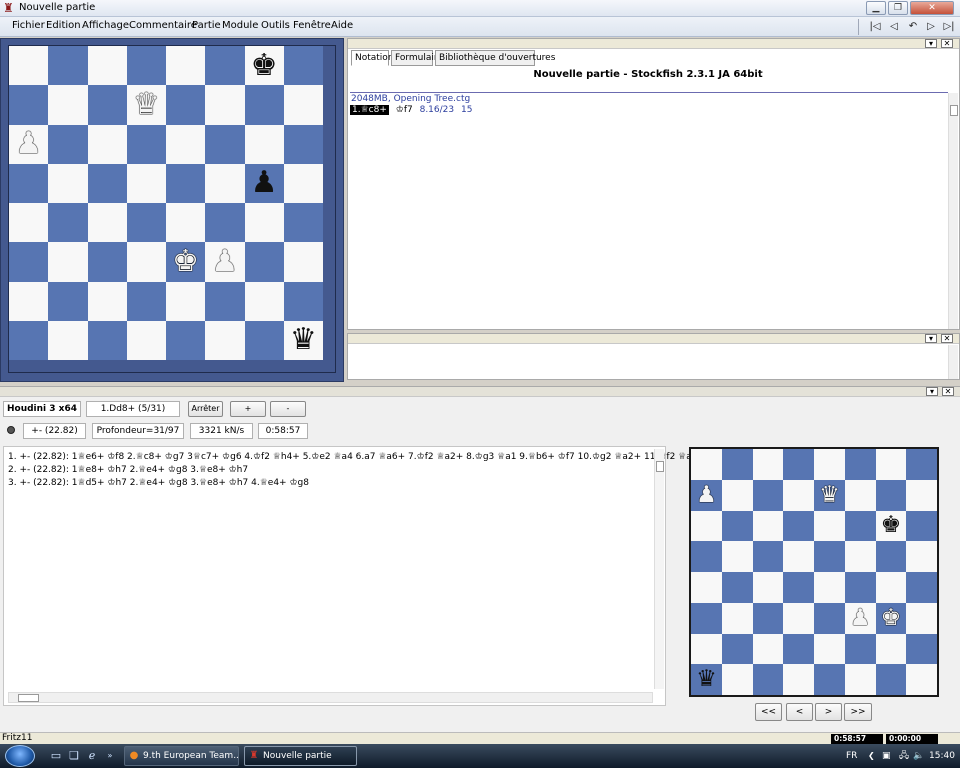 The width and height of the screenshot is (960, 768). Describe the element at coordinates (706, 495) in the screenshot. I see `white-pawn-a7: ♟` at that location.